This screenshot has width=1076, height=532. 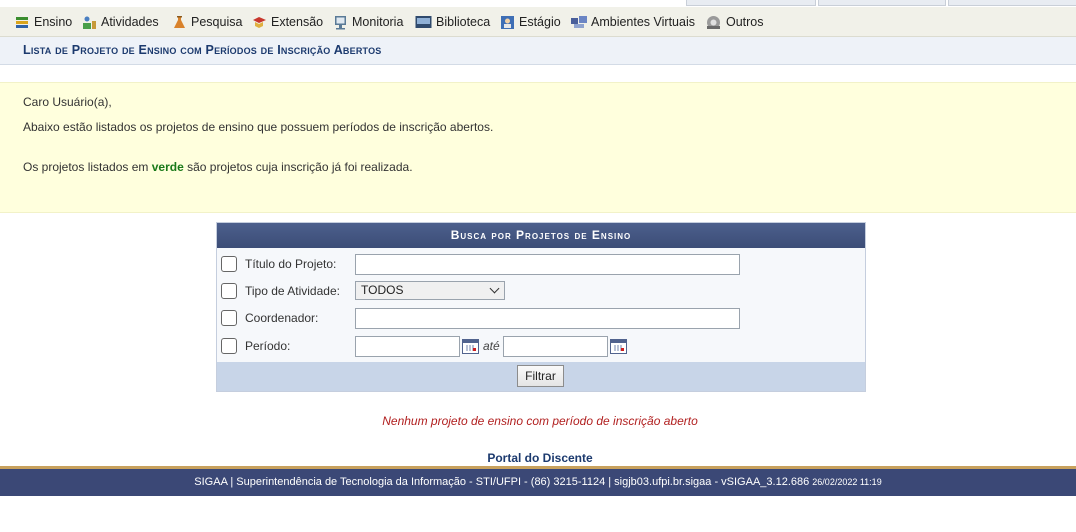 What do you see at coordinates (538, 458) in the screenshot?
I see `portal-discente-link: Portal do Discente` at bounding box center [538, 458].